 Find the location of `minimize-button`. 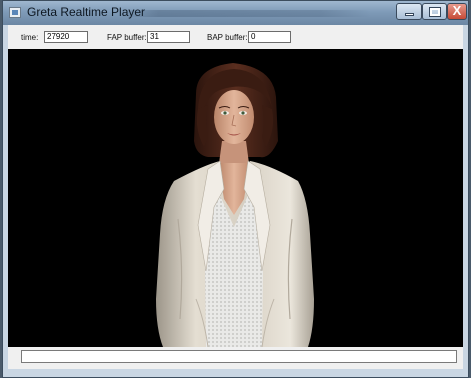

minimize-button is located at coordinates (409, 11).